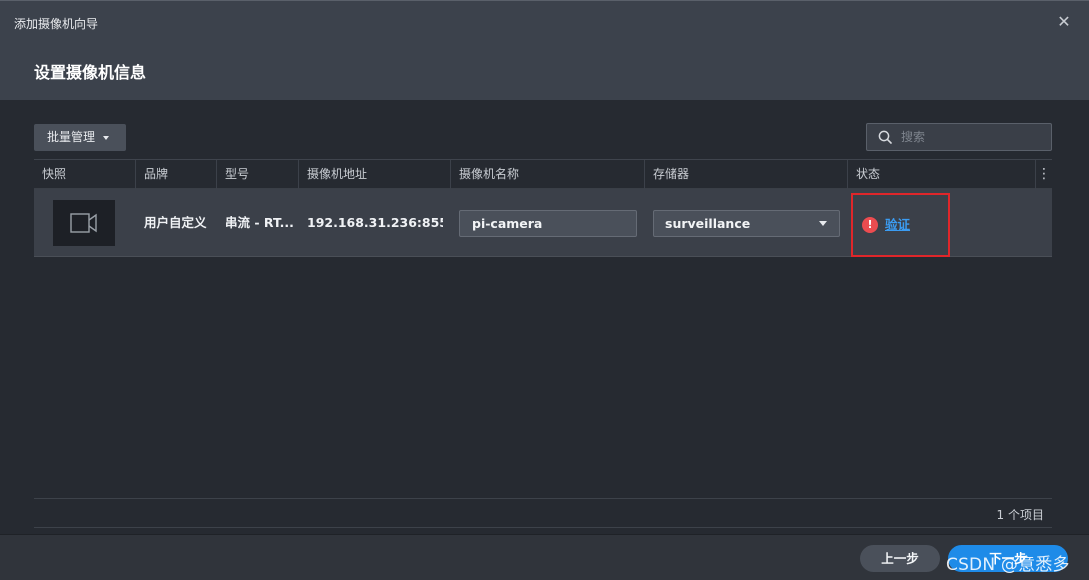 The image size is (1089, 580). What do you see at coordinates (1043, 174) in the screenshot?
I see `more-columns-icon: ⋮` at bounding box center [1043, 174].